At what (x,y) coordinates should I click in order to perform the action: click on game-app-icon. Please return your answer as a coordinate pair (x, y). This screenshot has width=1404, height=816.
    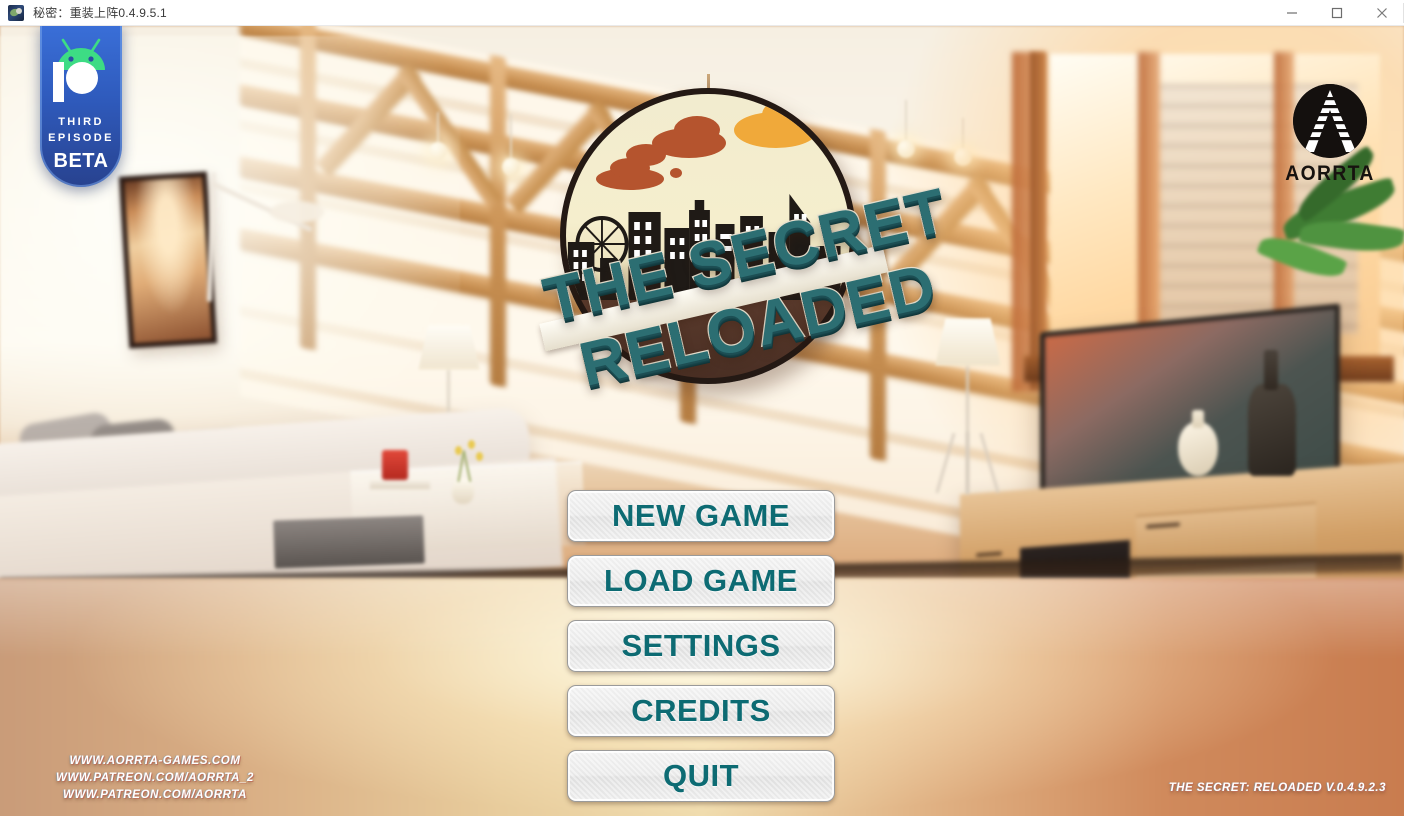
    Looking at the image, I should click on (16, 12).